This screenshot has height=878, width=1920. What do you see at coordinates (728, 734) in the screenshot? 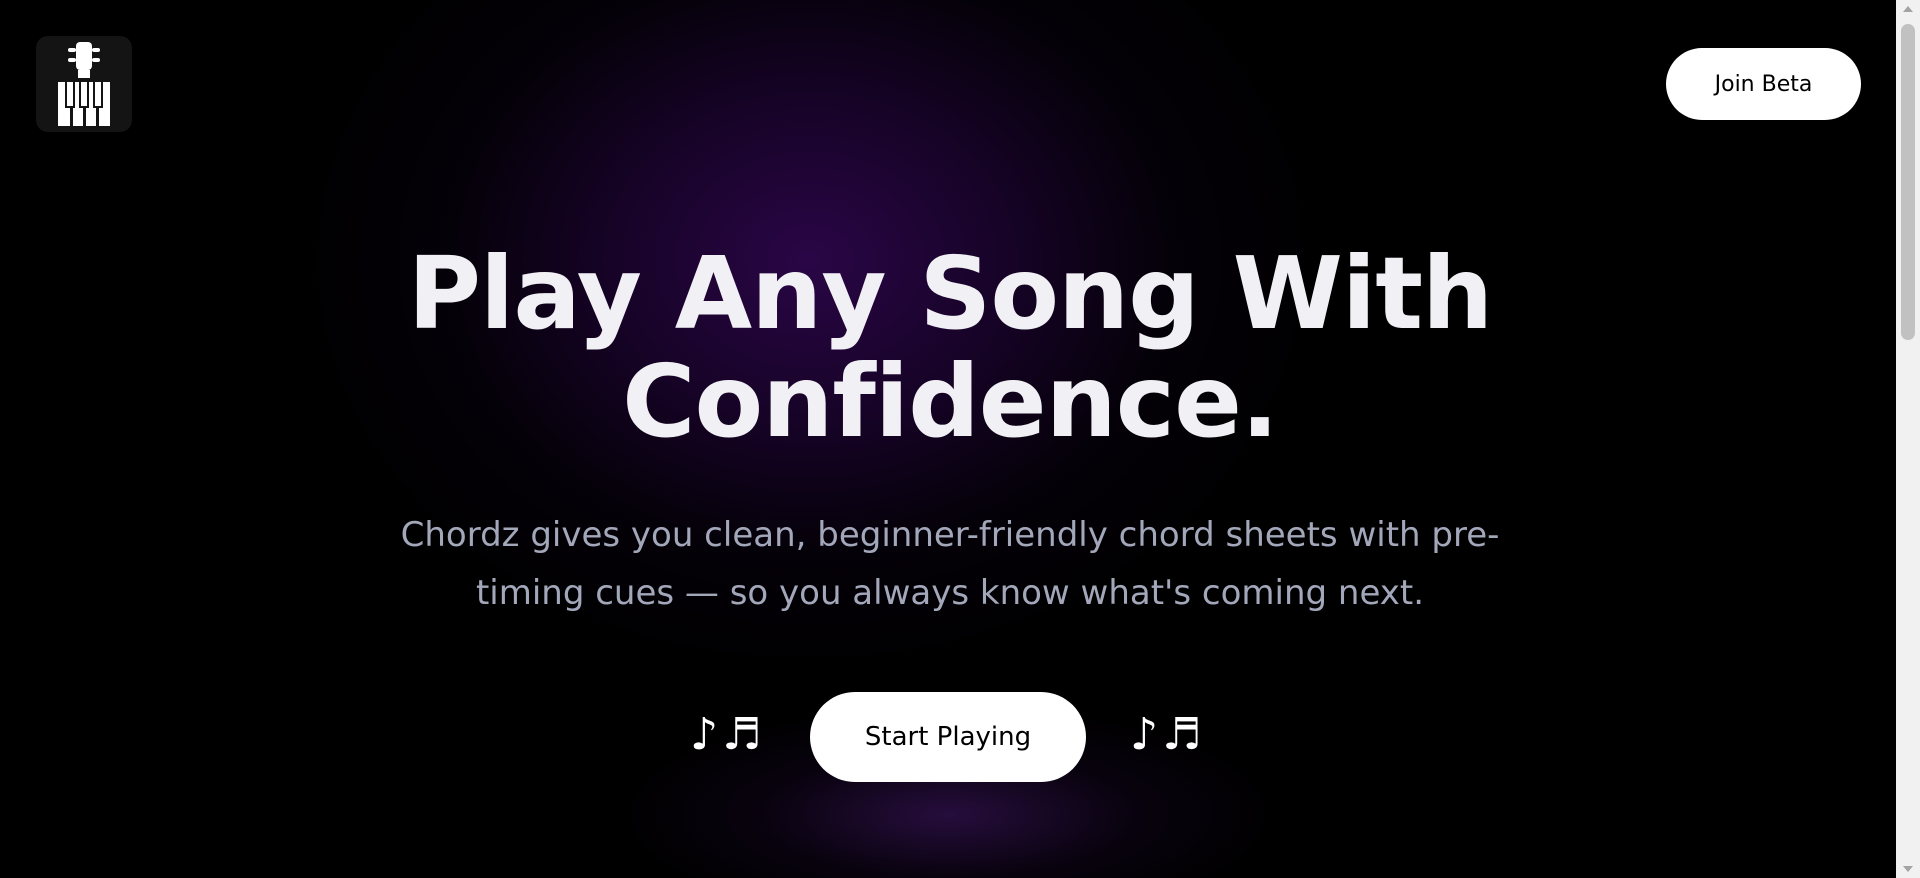
I see `music-notes-icon-left: ♪♬` at bounding box center [728, 734].